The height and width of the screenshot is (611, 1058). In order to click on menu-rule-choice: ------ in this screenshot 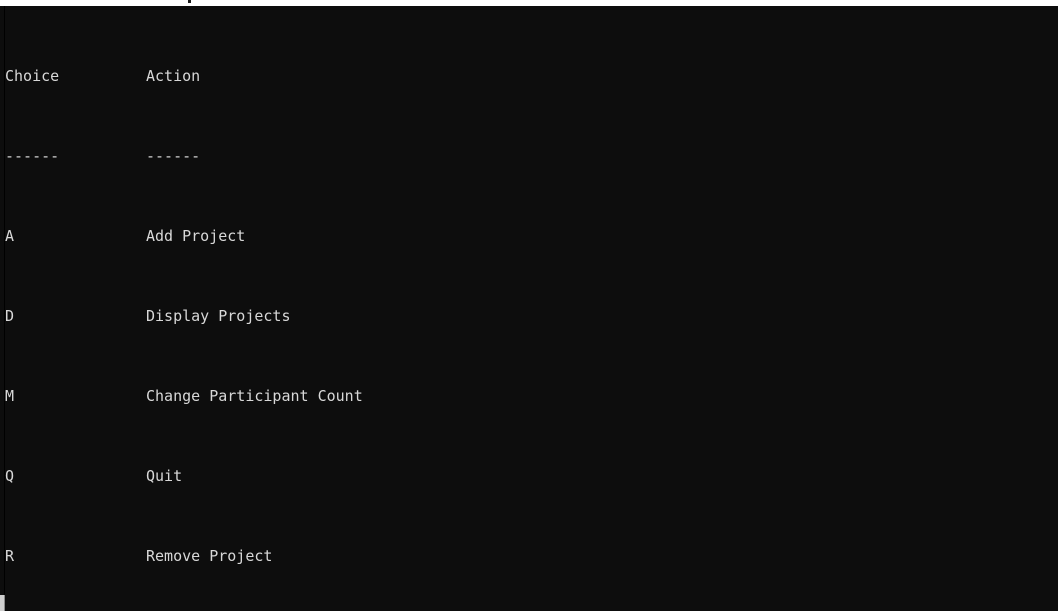, I will do `click(32, 156)`.